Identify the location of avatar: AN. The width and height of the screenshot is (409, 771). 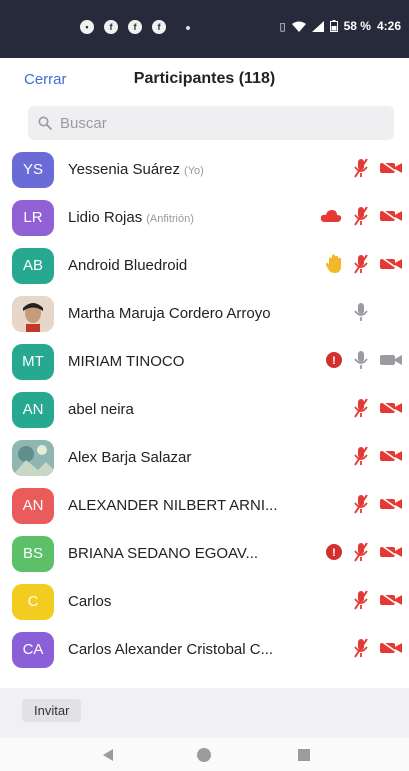
(33, 506).